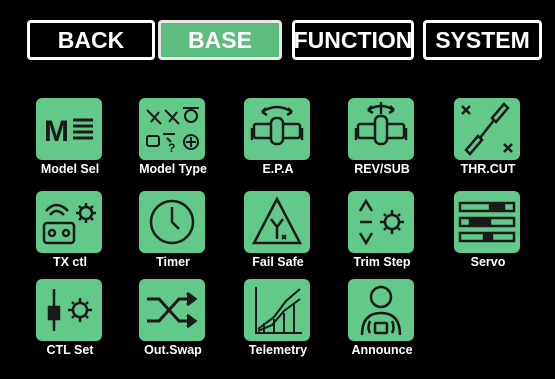  I want to click on menu-item-telemetry: Telemetry, so click(288, 329).